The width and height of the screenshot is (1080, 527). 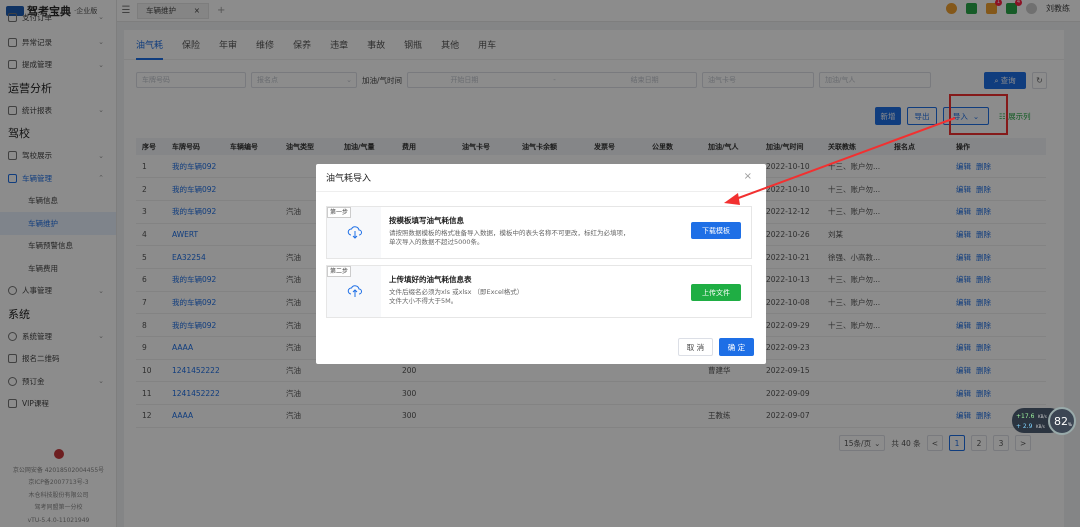 I want to click on usage-unit: %, so click(x=1070, y=424).